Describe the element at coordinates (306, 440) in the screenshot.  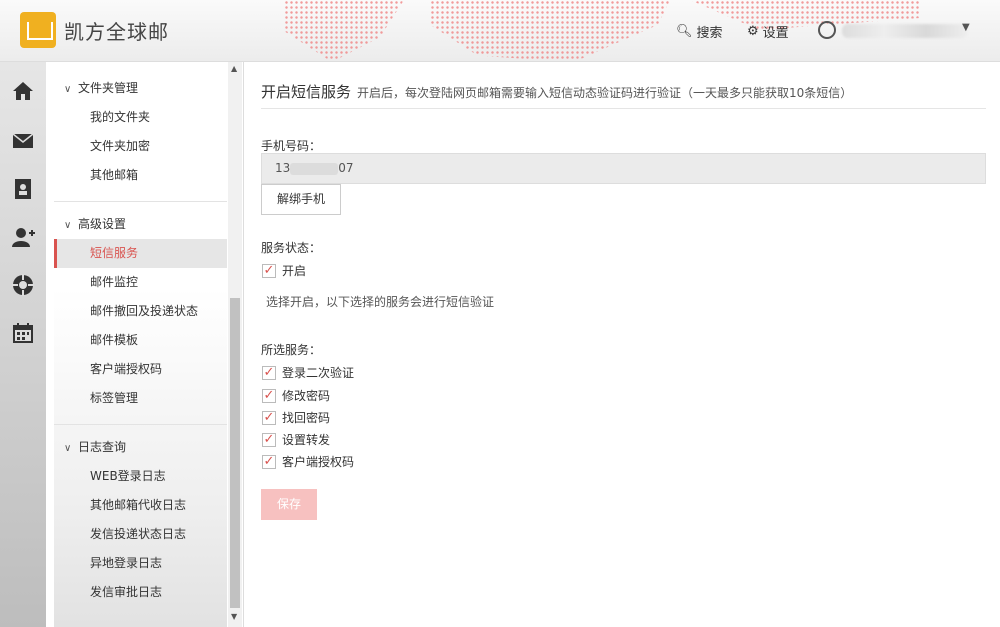
I see `service-label: 设置转发` at that location.